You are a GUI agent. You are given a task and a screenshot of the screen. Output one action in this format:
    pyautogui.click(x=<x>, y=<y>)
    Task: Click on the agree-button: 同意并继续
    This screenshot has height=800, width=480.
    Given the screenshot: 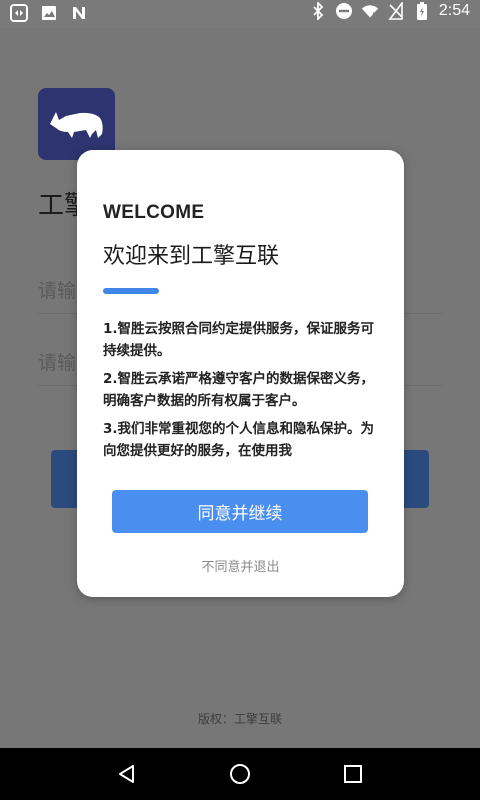 What is the action you would take?
    pyautogui.click(x=240, y=511)
    